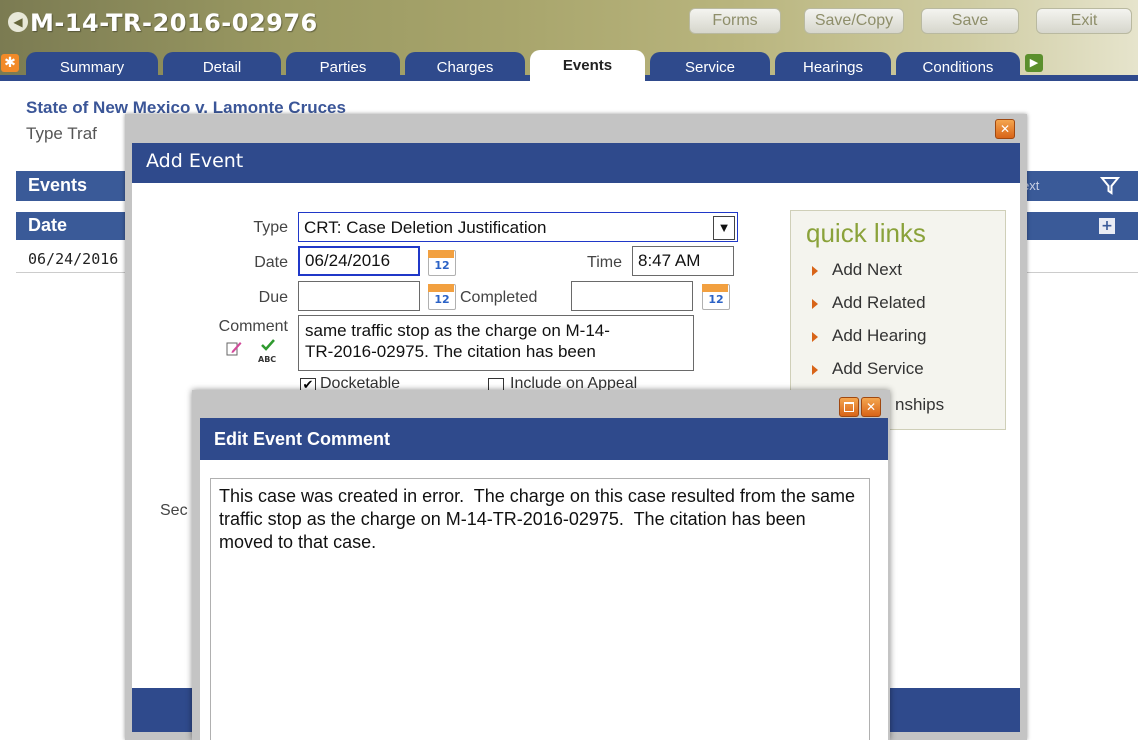 The width and height of the screenshot is (1138, 740). I want to click on completed-input, so click(632, 296).